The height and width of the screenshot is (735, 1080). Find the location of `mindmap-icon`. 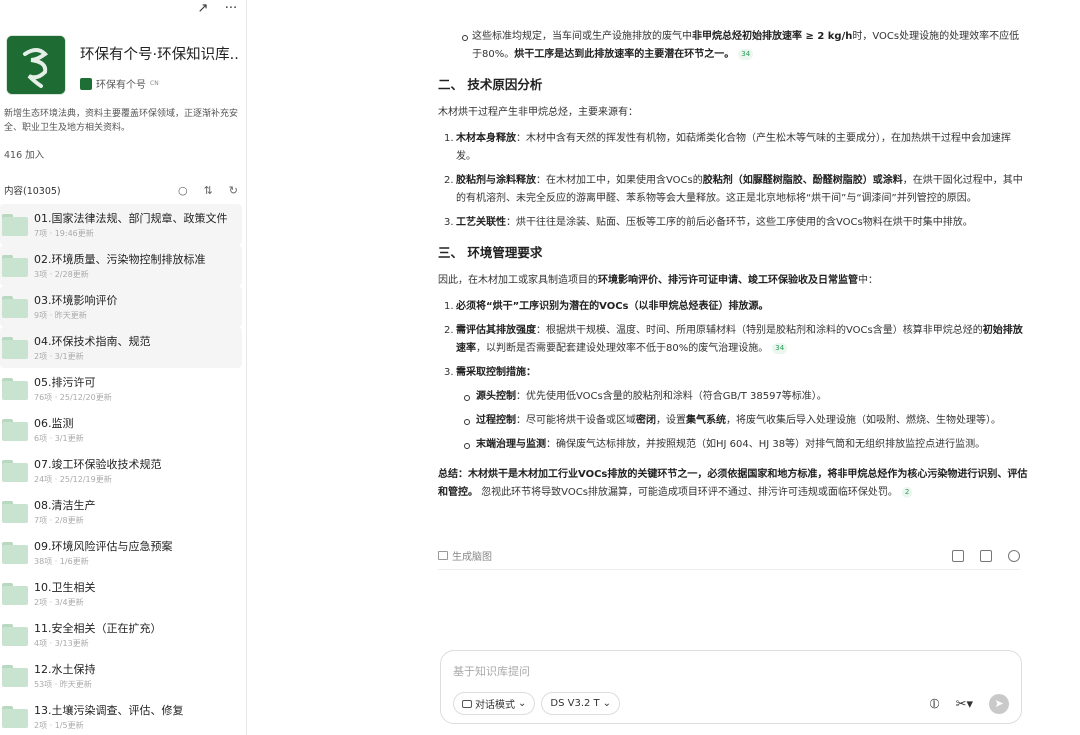

mindmap-icon is located at coordinates (443, 555).